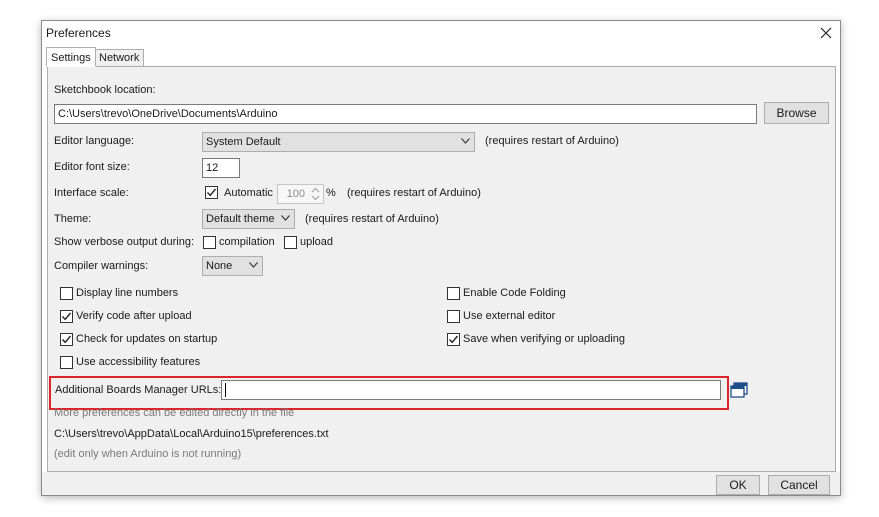 The width and height of the screenshot is (879, 517). Describe the element at coordinates (471, 390) in the screenshot. I see `boards-manager-urls-input` at that location.